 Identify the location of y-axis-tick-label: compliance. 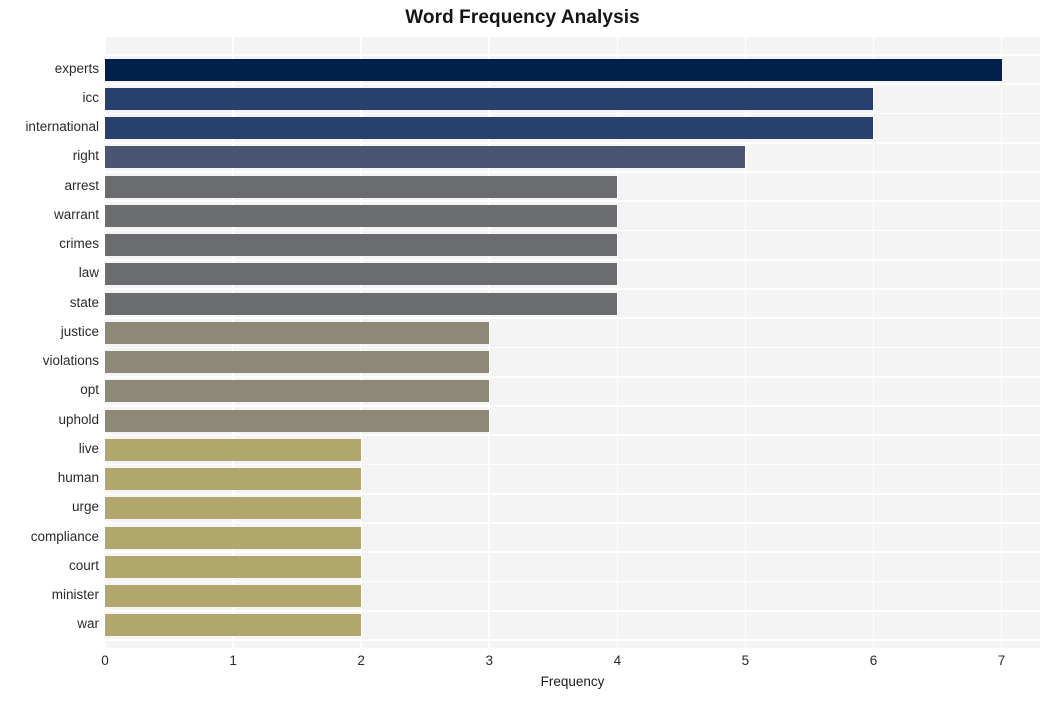
(64, 536).